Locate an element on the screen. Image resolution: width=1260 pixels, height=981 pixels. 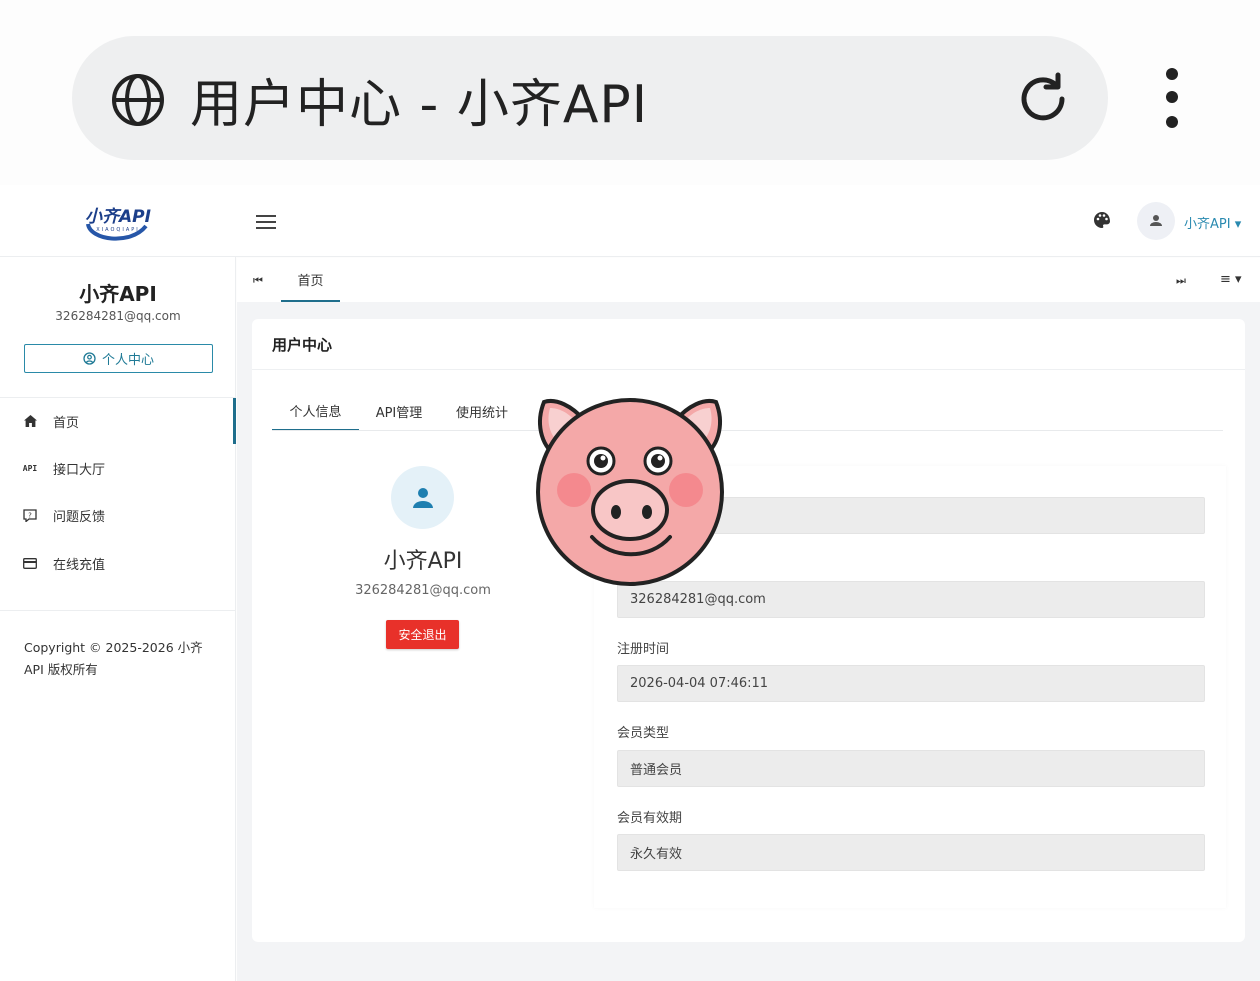
pig-sticker-icon is located at coordinates (630, 492).